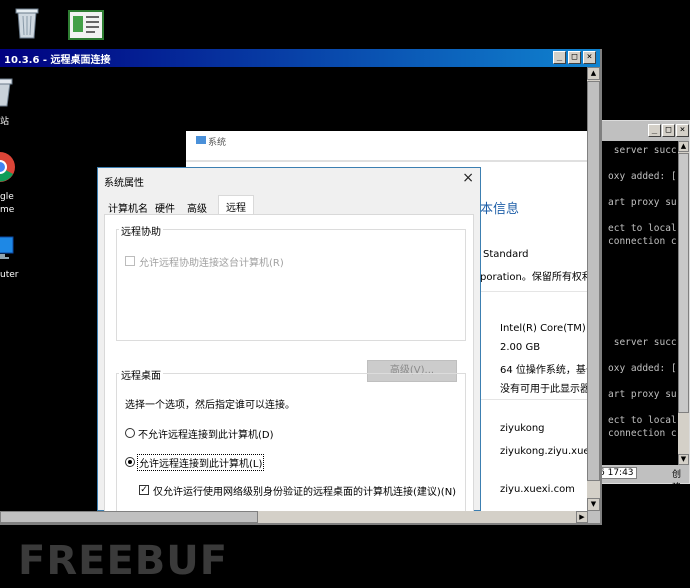 Image resolution: width=690 pixels, height=588 pixels. Describe the element at coordinates (211, 263) in the screenshot. I see `allow-remote-assistance-label: 允许远程协助连接这台计算机(R)` at that location.